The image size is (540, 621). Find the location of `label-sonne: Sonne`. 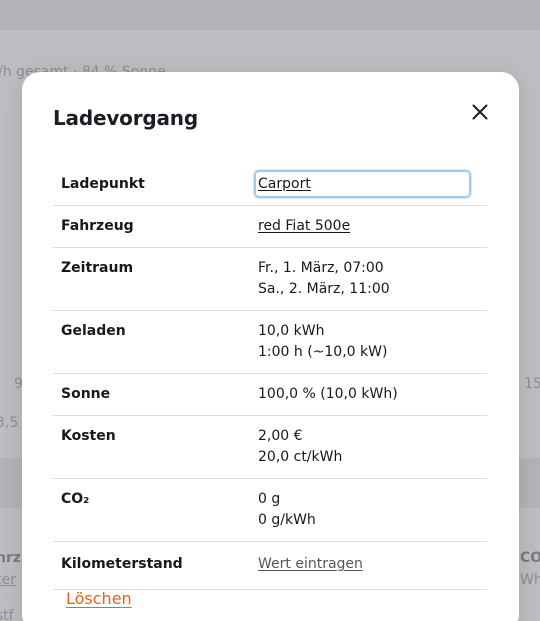

label-sonne: Sonne is located at coordinates (86, 394).